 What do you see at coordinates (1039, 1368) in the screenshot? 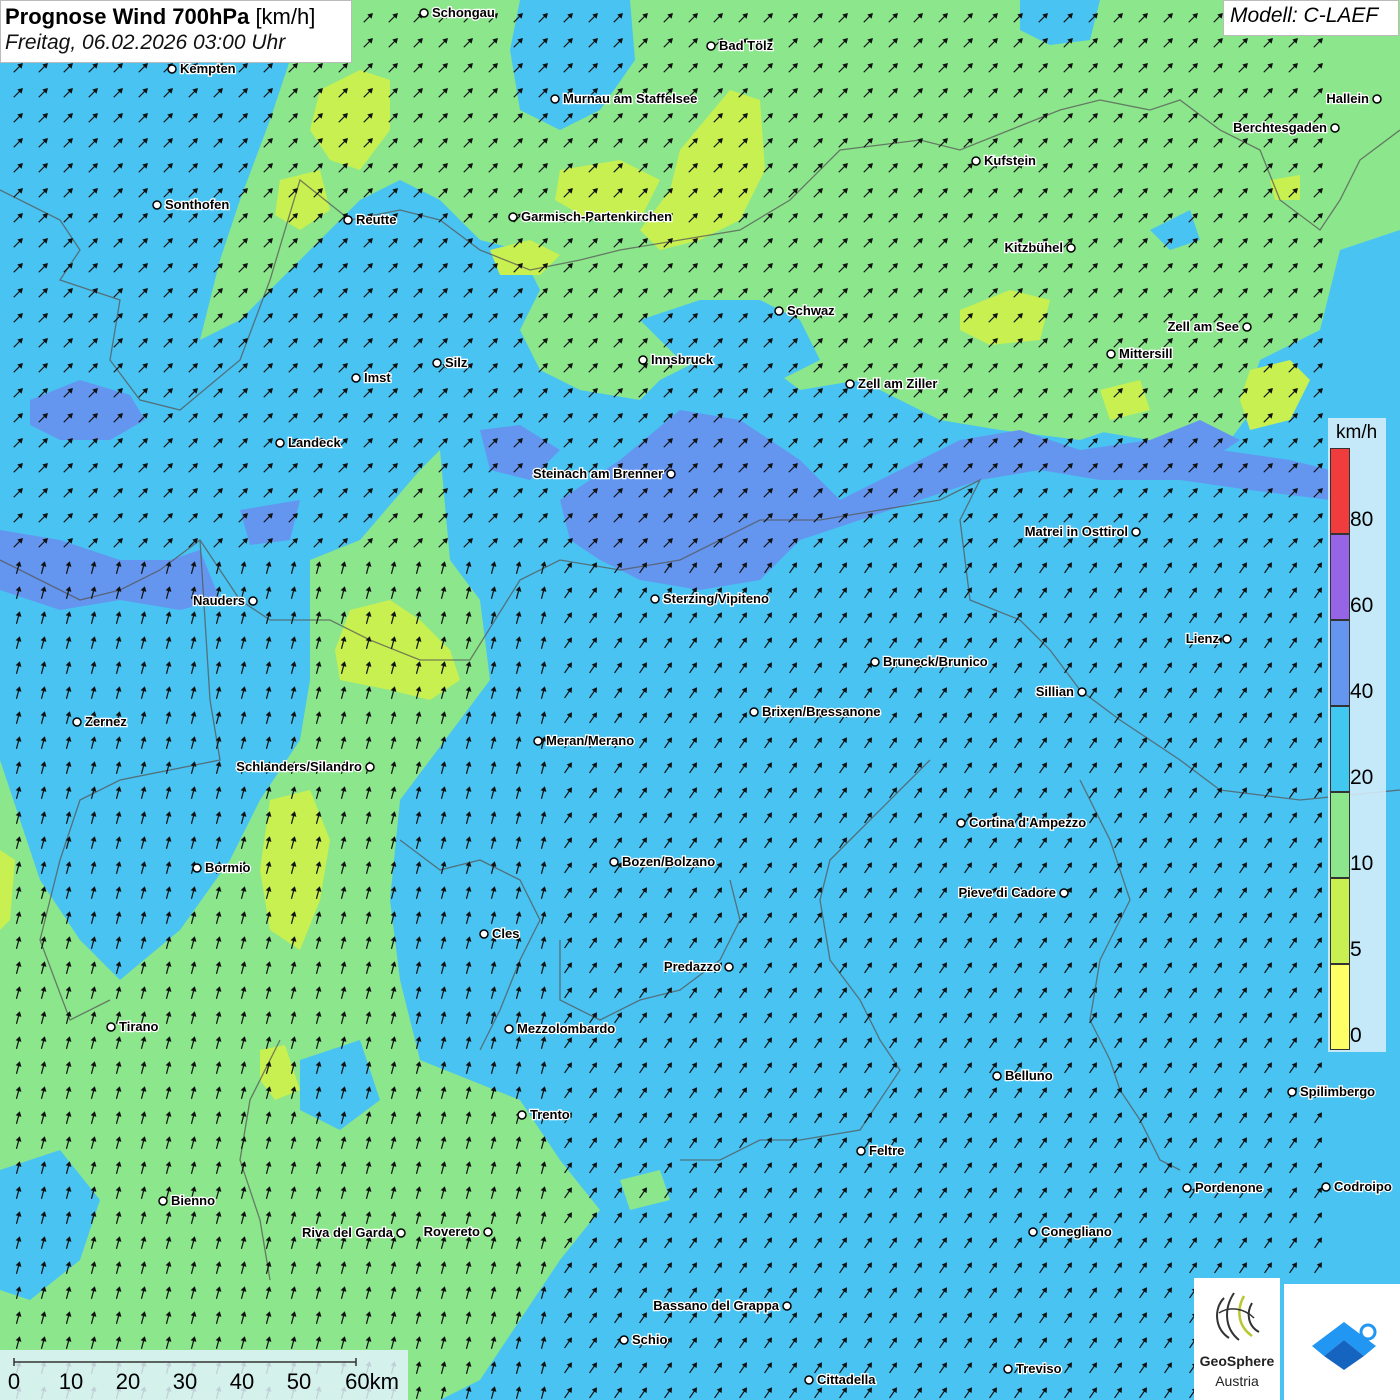
I see `city-label: Treviso` at bounding box center [1039, 1368].